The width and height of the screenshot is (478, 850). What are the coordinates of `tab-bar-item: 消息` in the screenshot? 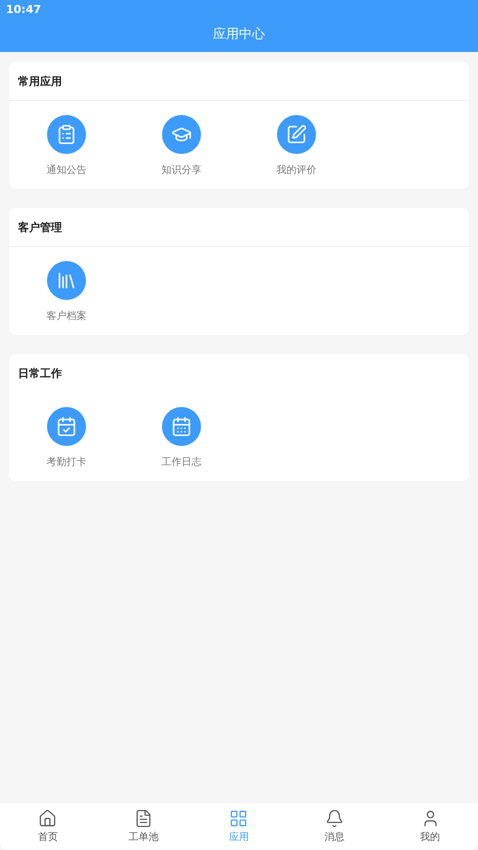 It's located at (334, 826).